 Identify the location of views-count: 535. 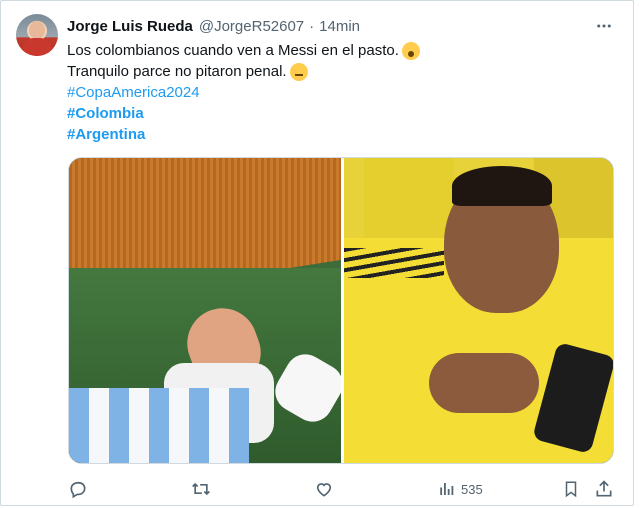
(472, 489).